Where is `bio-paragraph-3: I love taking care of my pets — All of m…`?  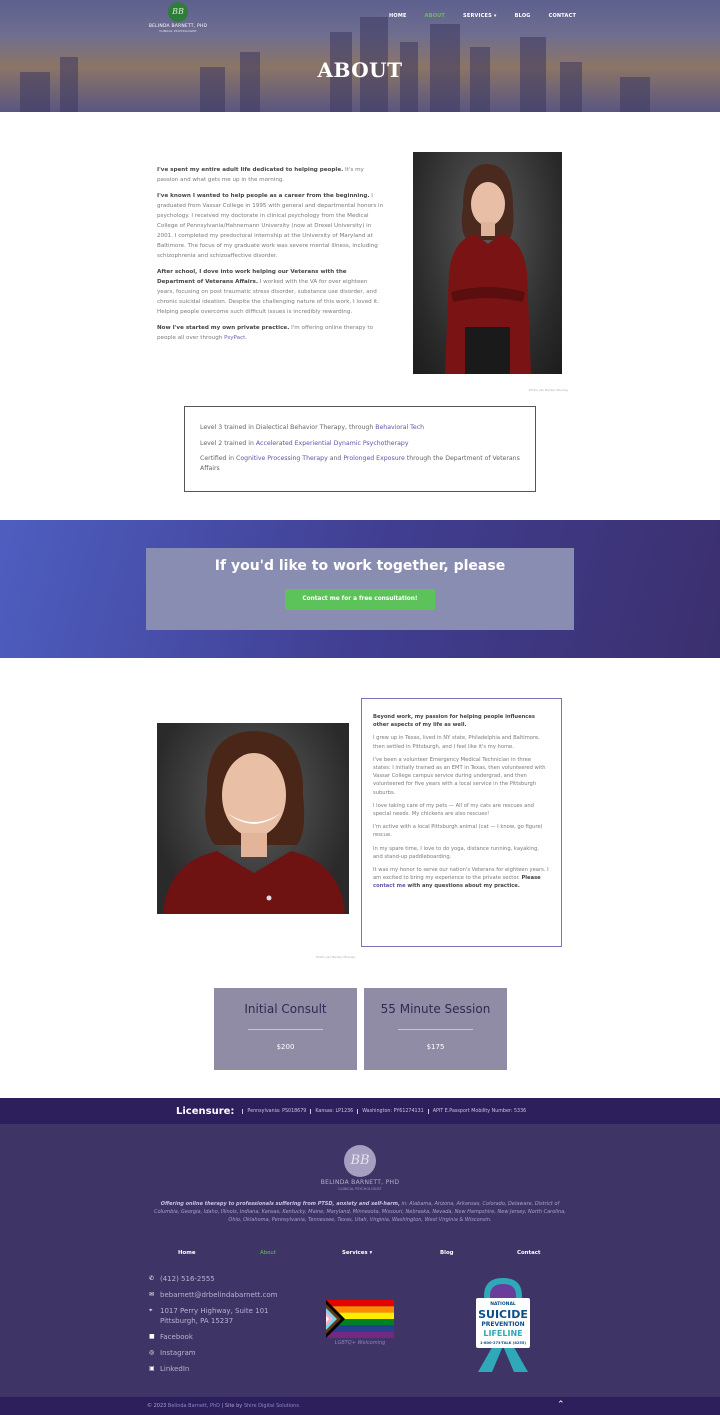 bio-paragraph-3: I love taking care of my pets — All of m… is located at coordinates (453, 810).